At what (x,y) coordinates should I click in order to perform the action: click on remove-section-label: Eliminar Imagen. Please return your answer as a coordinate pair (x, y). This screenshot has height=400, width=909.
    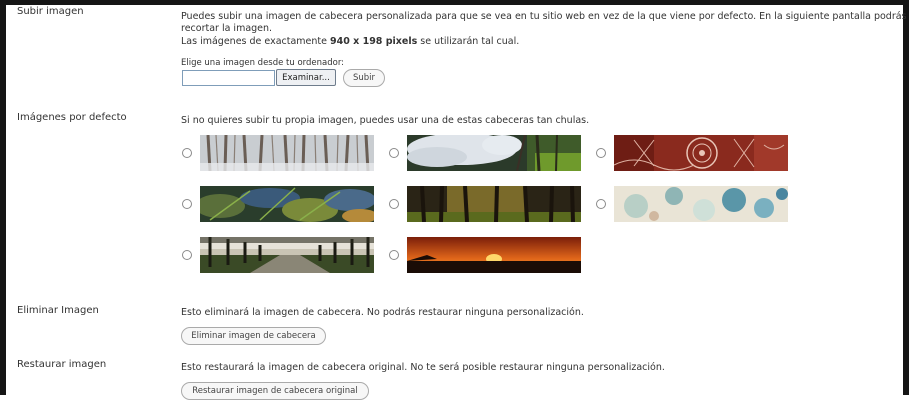
    Looking at the image, I should click on (58, 310).